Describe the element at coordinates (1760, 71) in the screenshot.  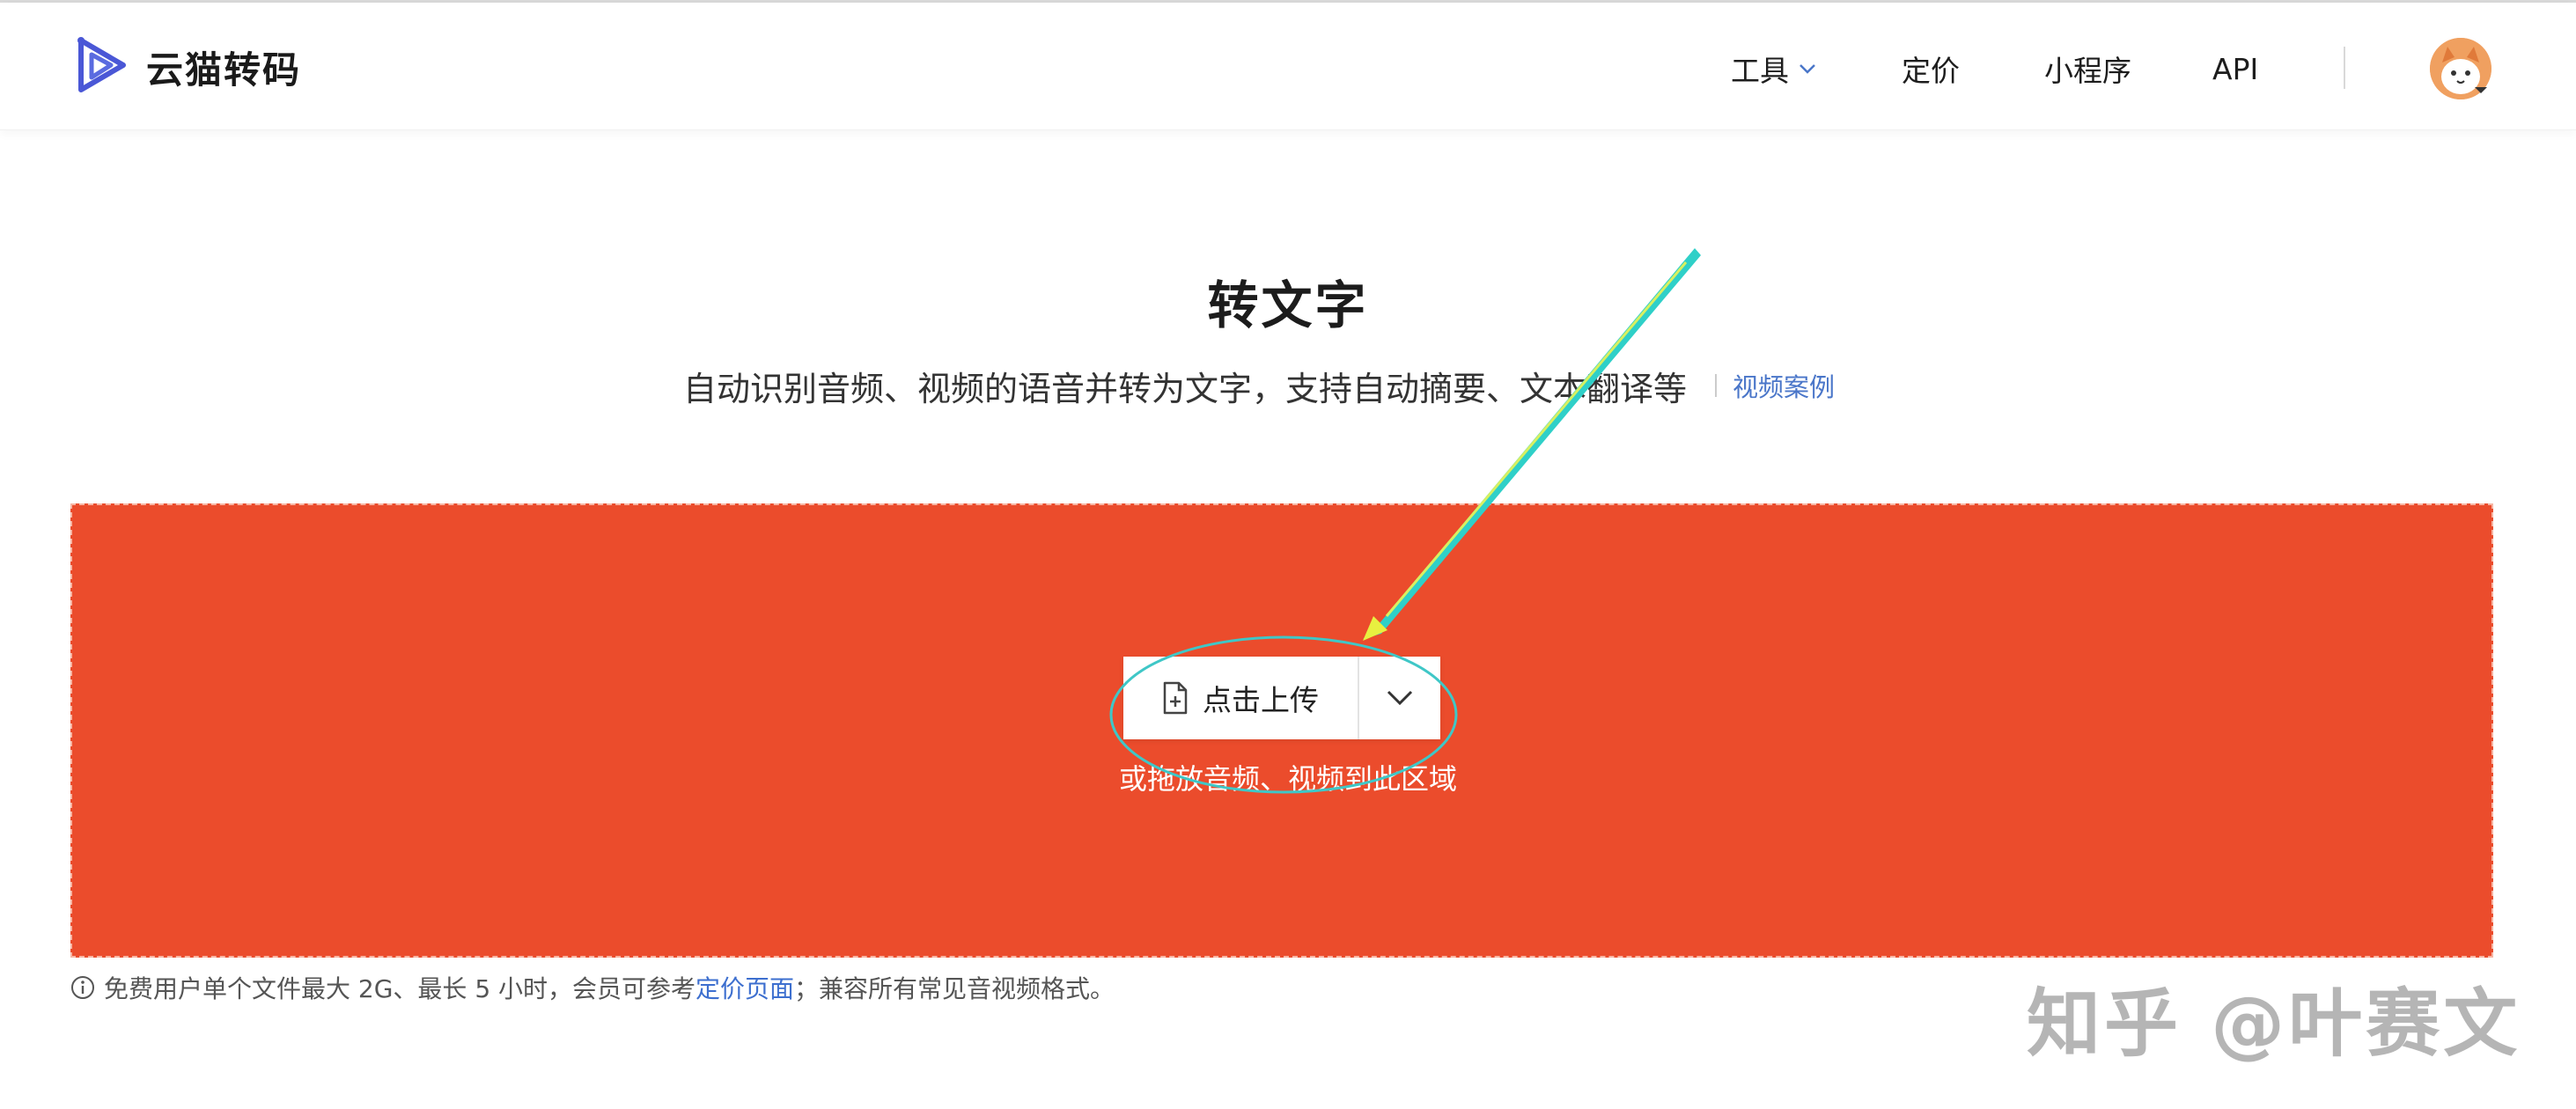
I see `nav-item-label: 工具` at that location.